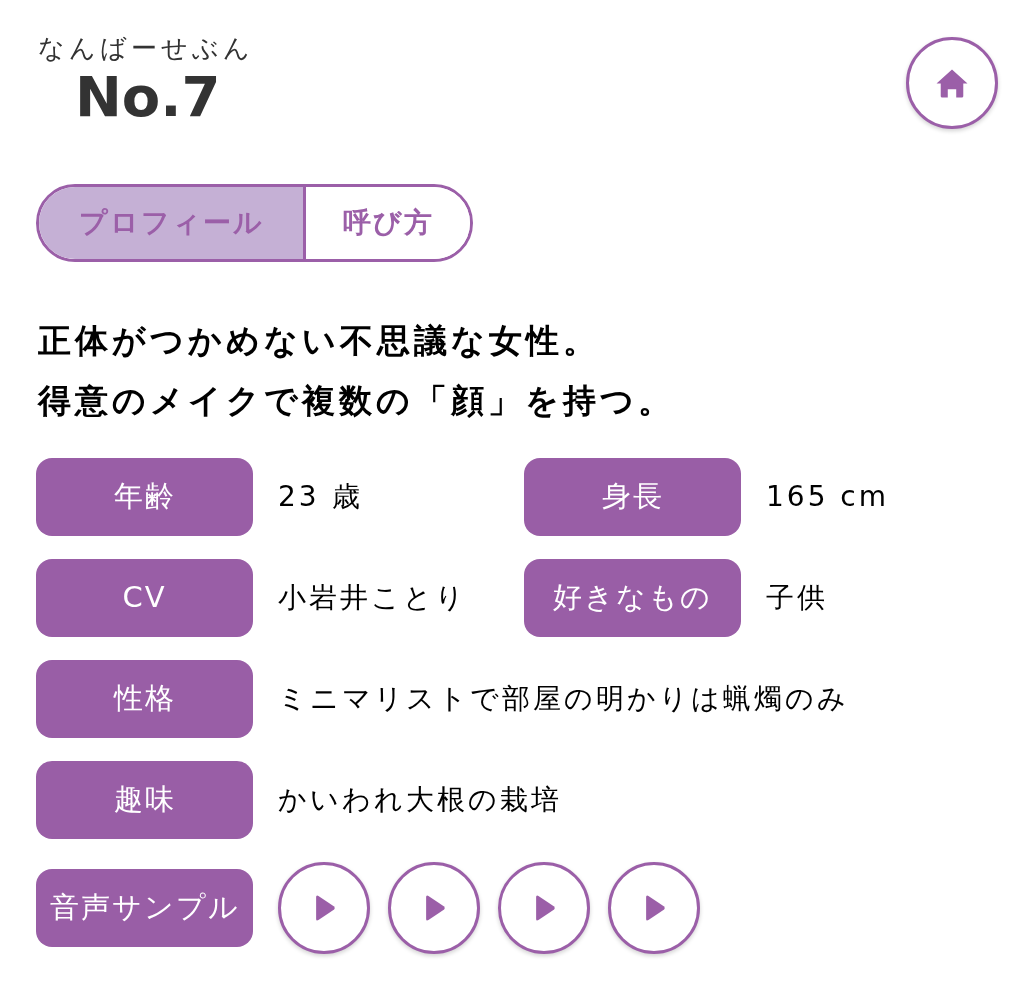 Image resolution: width=1024 pixels, height=999 pixels. Describe the element at coordinates (827, 497) in the screenshot. I see `field-value: 165 cm` at that location.